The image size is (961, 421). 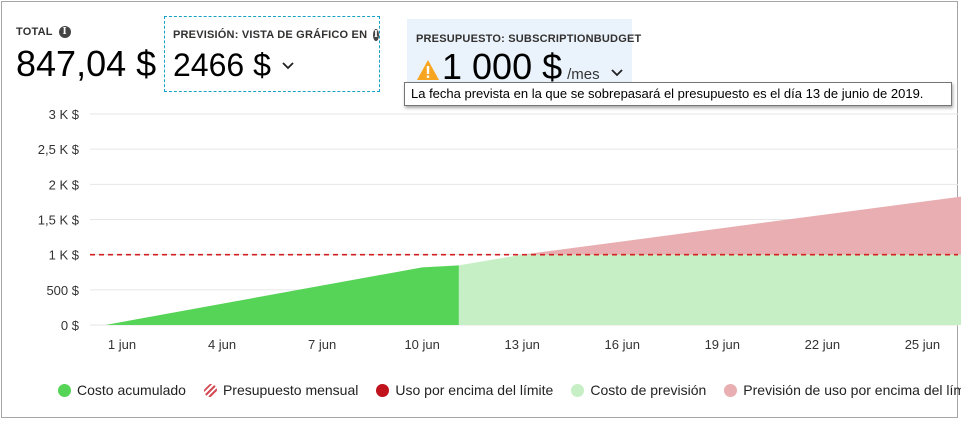 I want to click on y-tick-label: 2,5 K $, so click(x=59, y=149).